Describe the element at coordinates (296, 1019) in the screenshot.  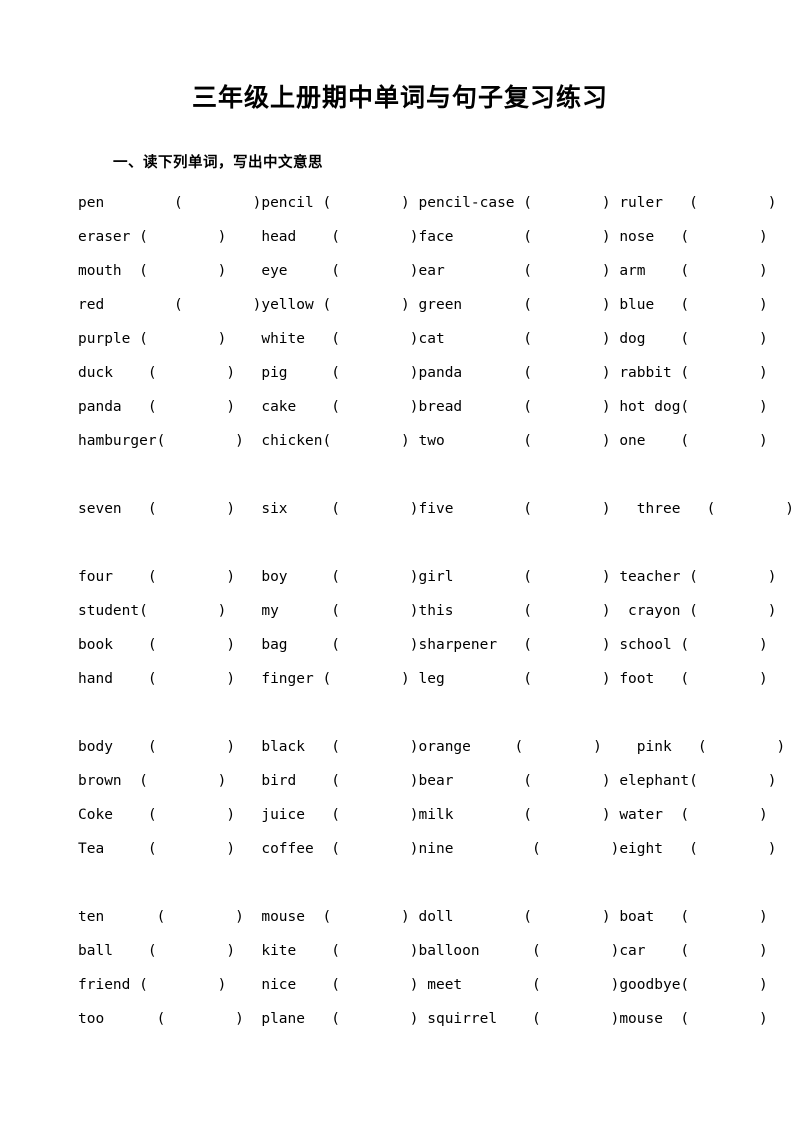
I see `vocab-word: plane` at that location.